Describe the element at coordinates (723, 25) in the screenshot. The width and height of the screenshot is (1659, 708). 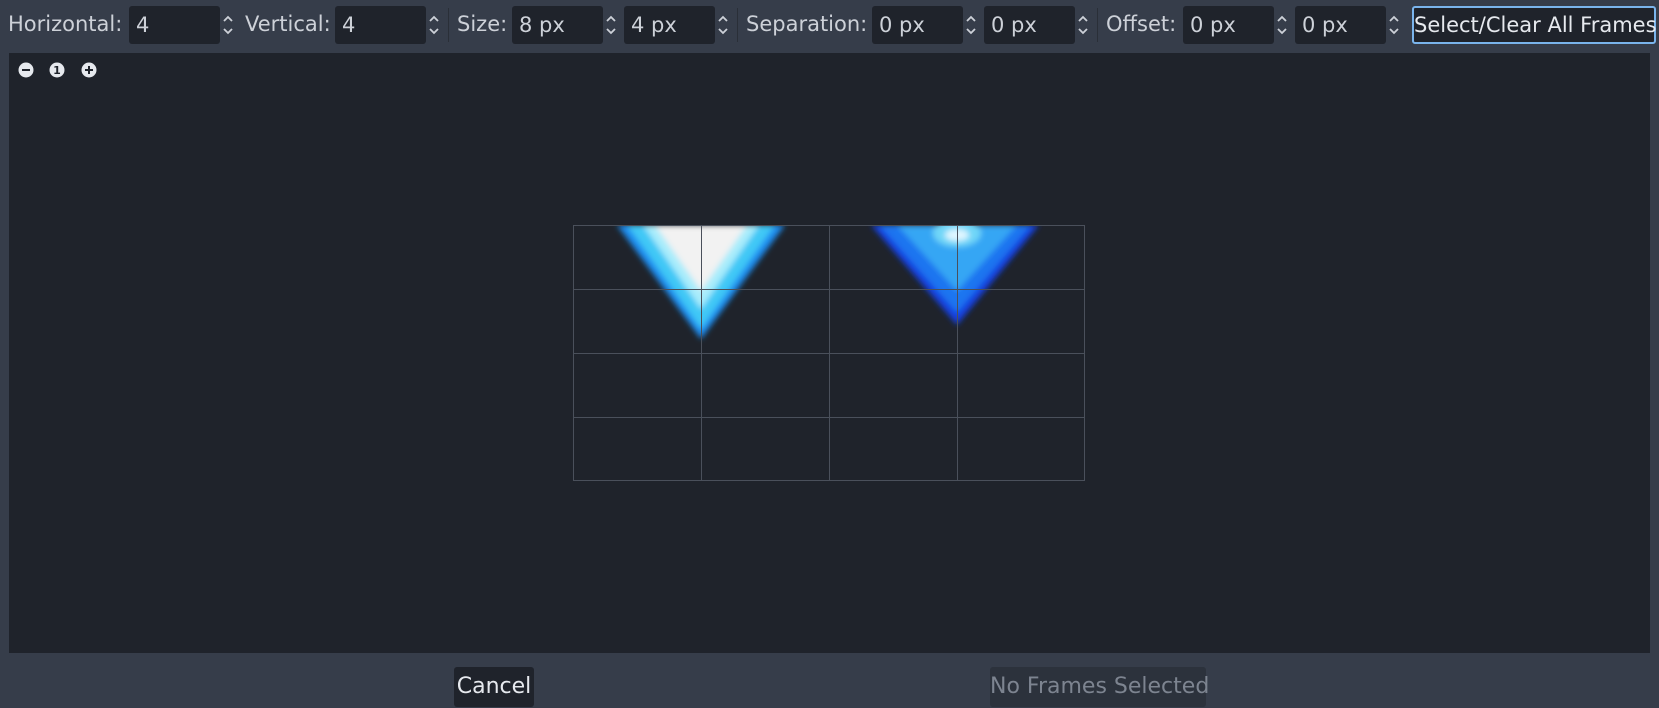
I see `size-y-stepper-icon` at that location.